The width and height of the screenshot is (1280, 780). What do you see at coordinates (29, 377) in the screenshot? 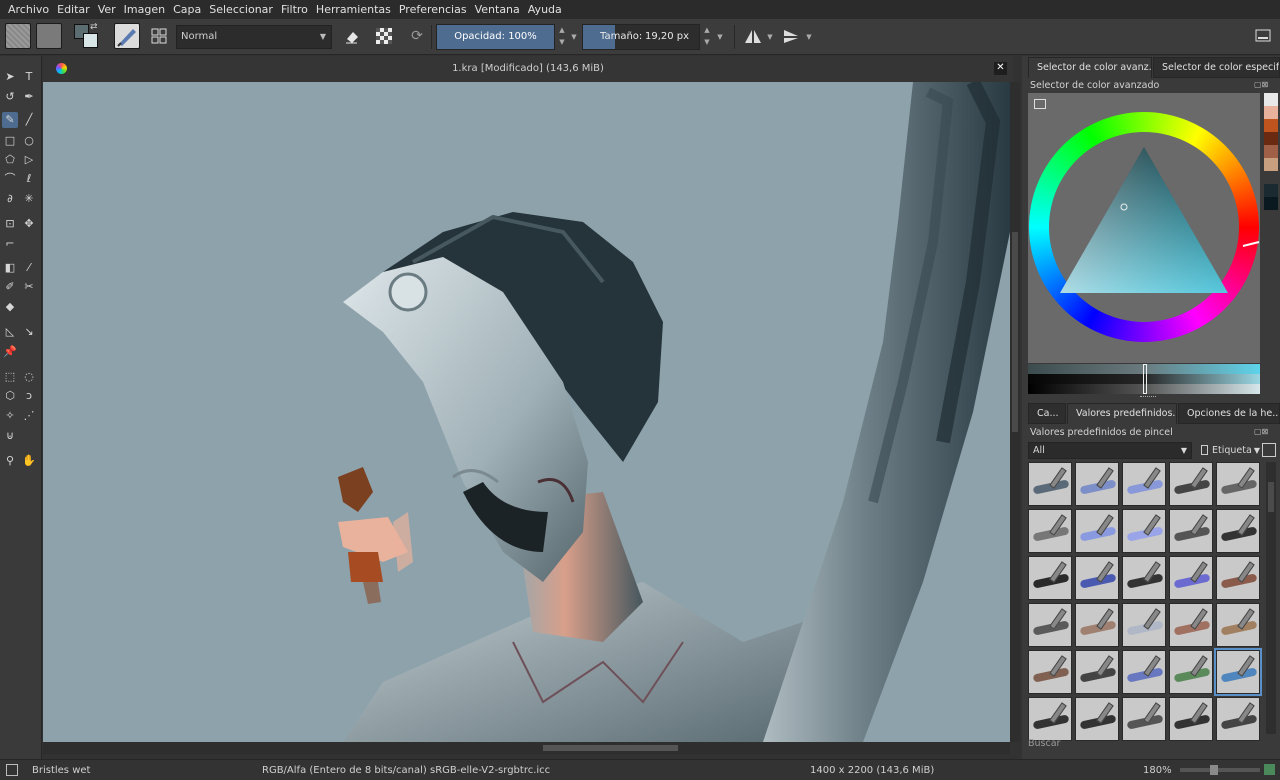
I see `elliptical-selection-icon: ◌` at bounding box center [29, 377].